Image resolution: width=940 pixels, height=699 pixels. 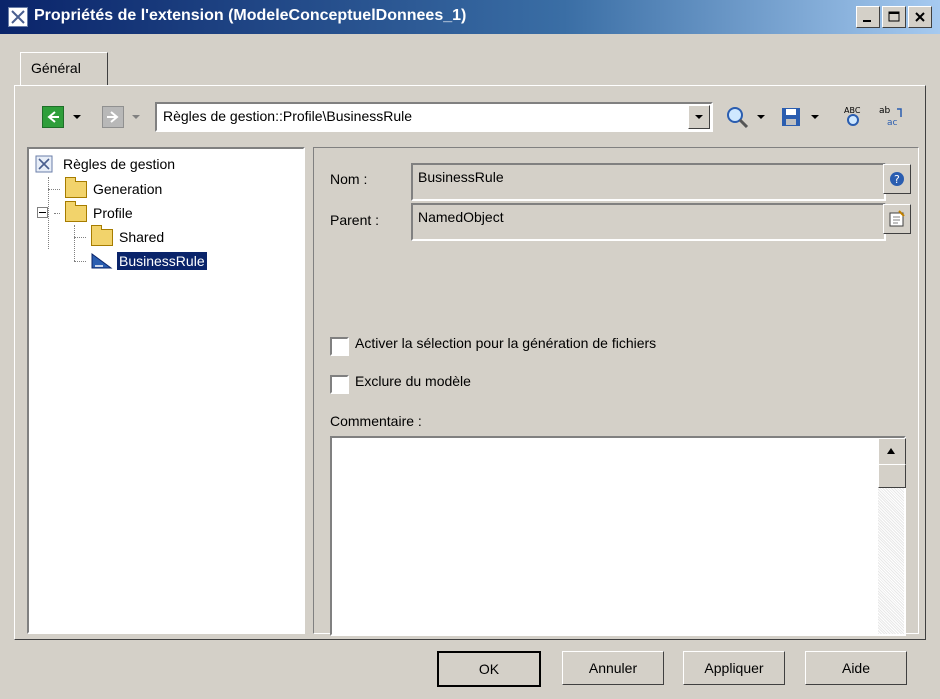 I want to click on exclude-checkbox, so click(x=339, y=384).